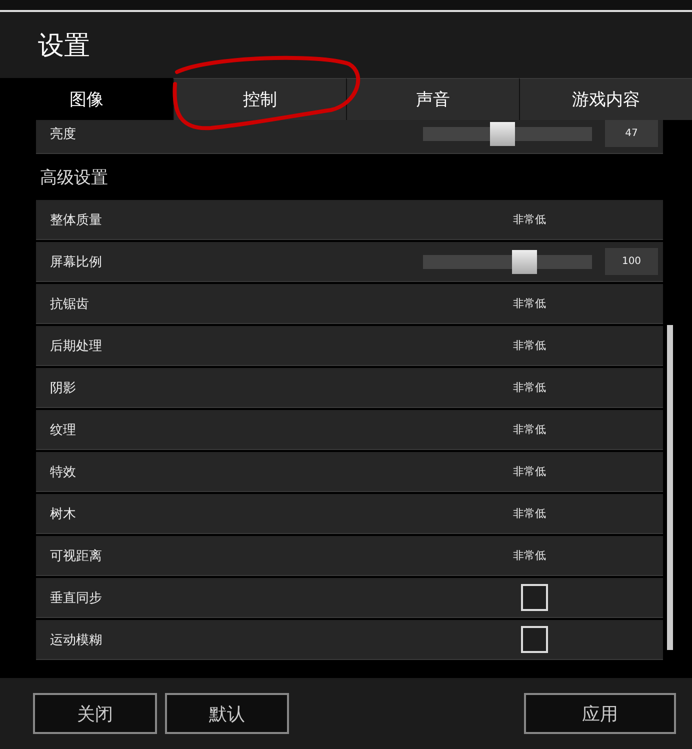 Image resolution: width=692 pixels, height=749 pixels. Describe the element at coordinates (631, 133) in the screenshot. I see `slider-value: 47` at that location.